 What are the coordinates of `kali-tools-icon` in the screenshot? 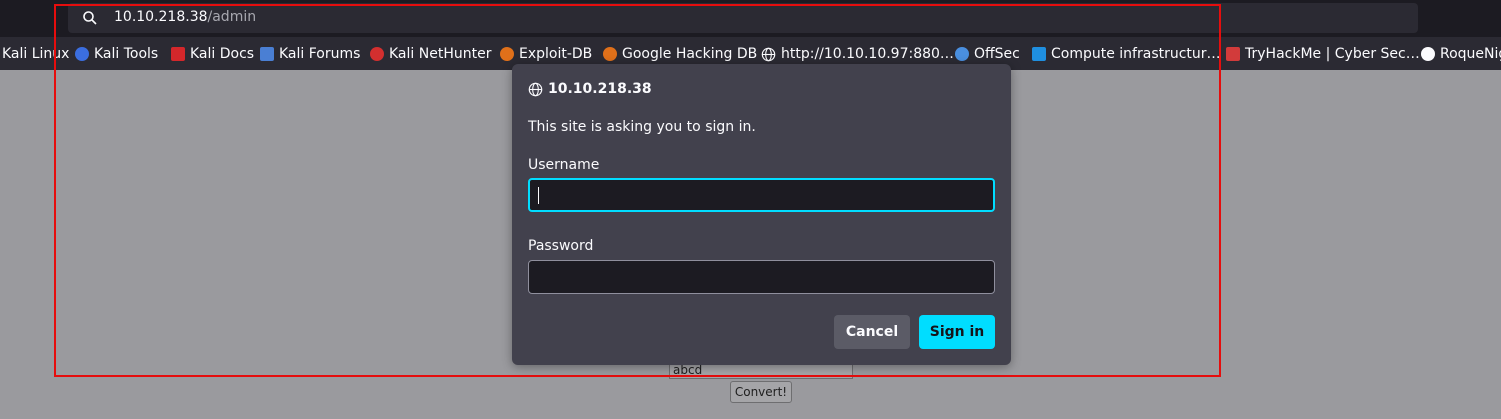 It's located at (82, 54).